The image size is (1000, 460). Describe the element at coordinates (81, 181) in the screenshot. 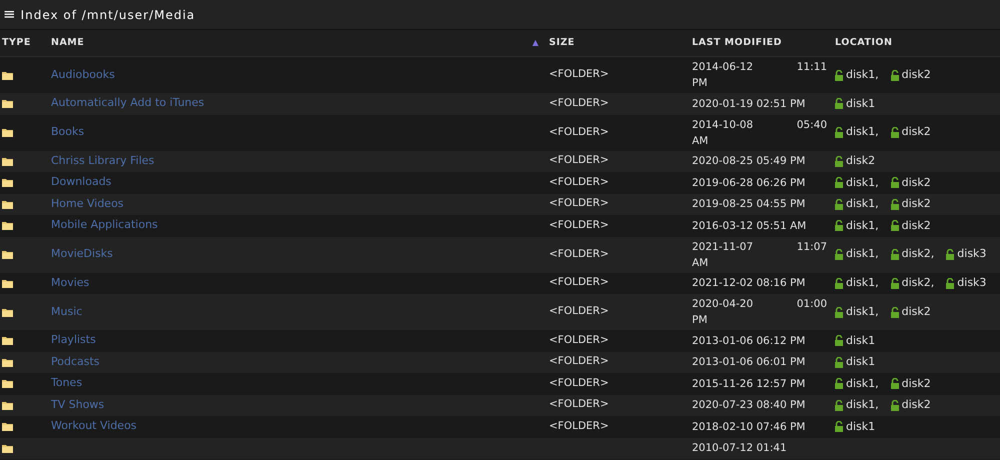

I see `folder-link: Downloads` at that location.